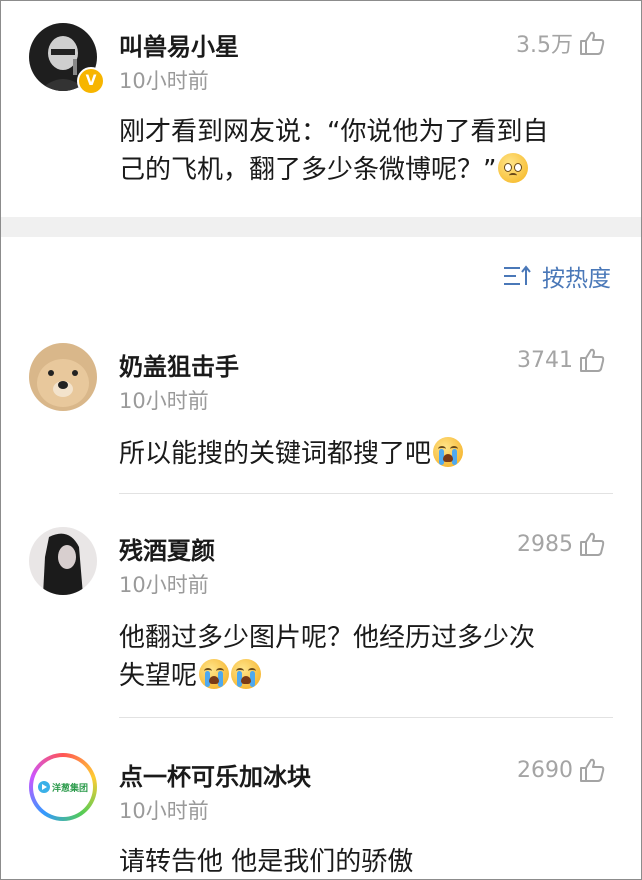  What do you see at coordinates (215, 774) in the screenshot?
I see `author-name: 点一杯可乐加冰块` at bounding box center [215, 774].